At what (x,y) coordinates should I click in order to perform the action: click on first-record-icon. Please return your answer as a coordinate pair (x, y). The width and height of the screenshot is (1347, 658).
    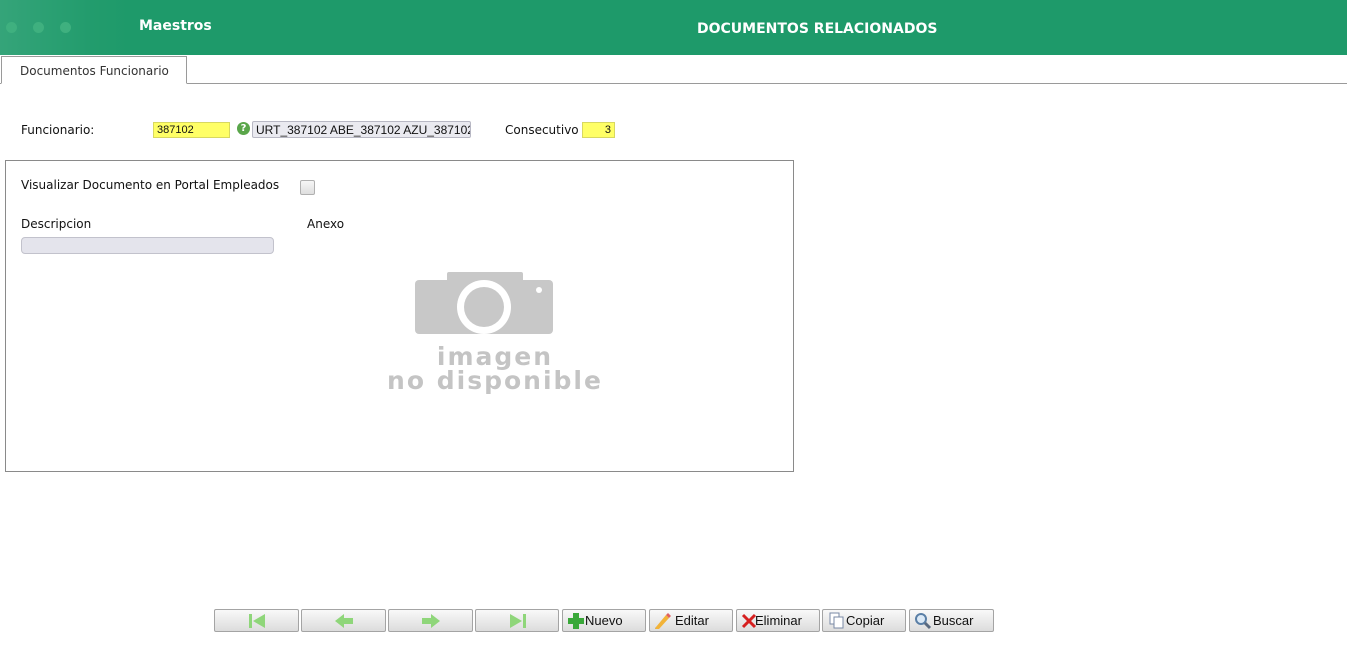
    Looking at the image, I should click on (257, 621).